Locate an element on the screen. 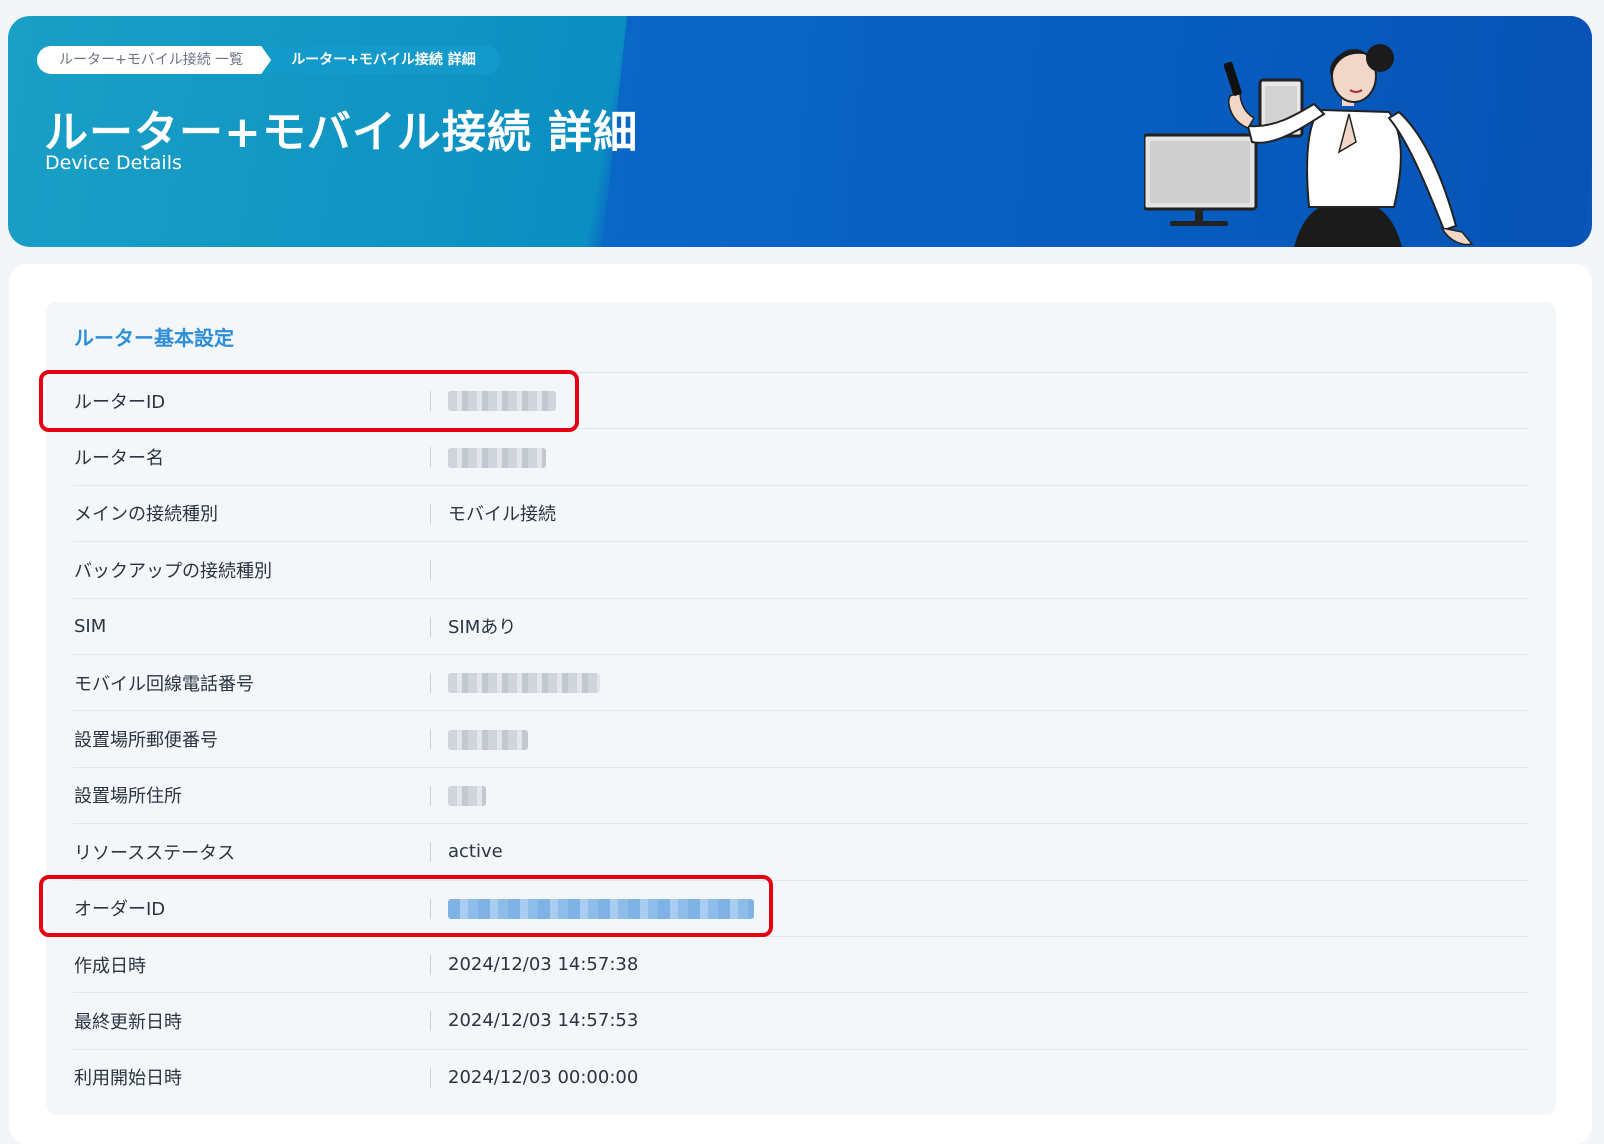  detail-label: 設置場所郵便番号 is located at coordinates (146, 741).